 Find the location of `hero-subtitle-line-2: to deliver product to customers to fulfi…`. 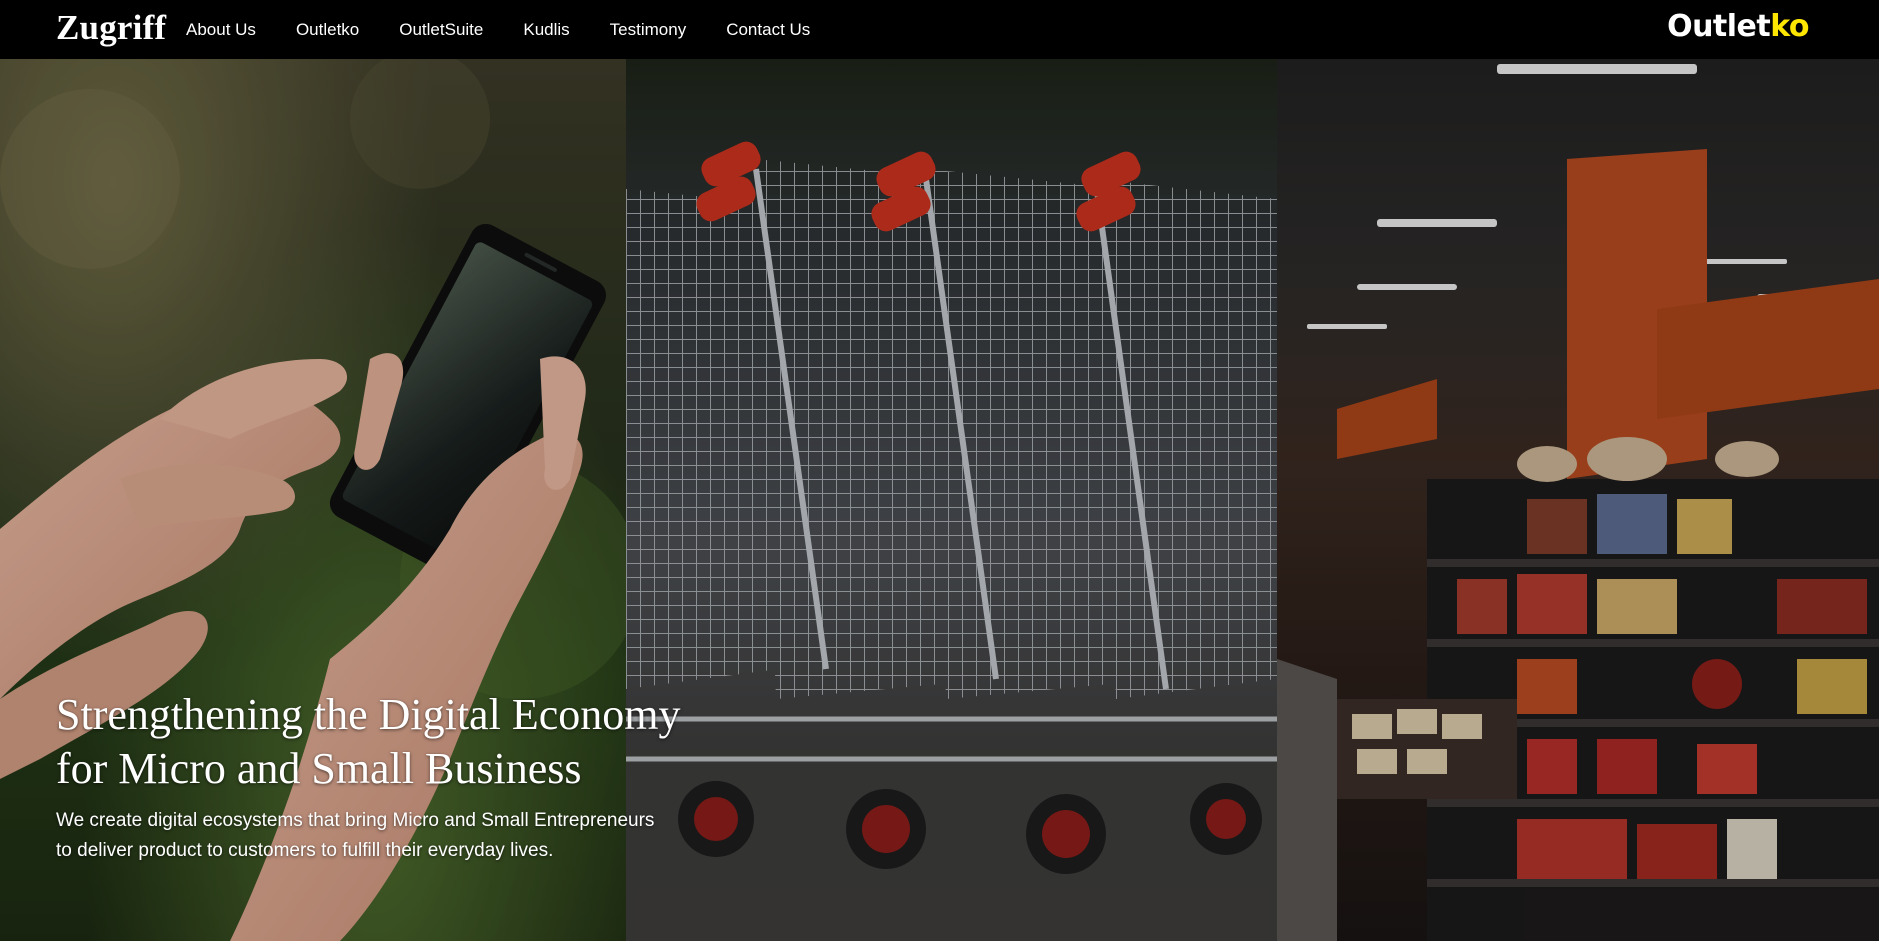

hero-subtitle-line-2: to deliver product to customers to fulfi… is located at coordinates (305, 850).